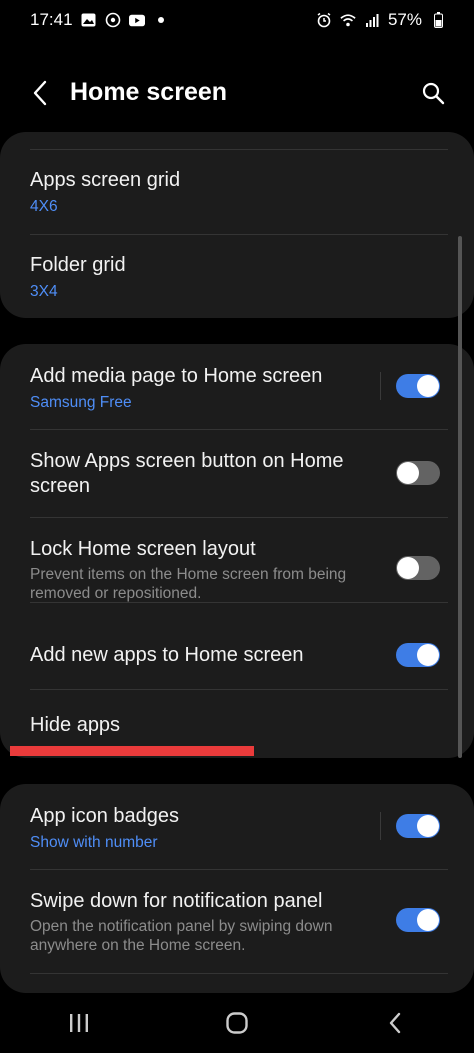 The image size is (474, 1053). I want to click on wifi-icon, so click(348, 20).